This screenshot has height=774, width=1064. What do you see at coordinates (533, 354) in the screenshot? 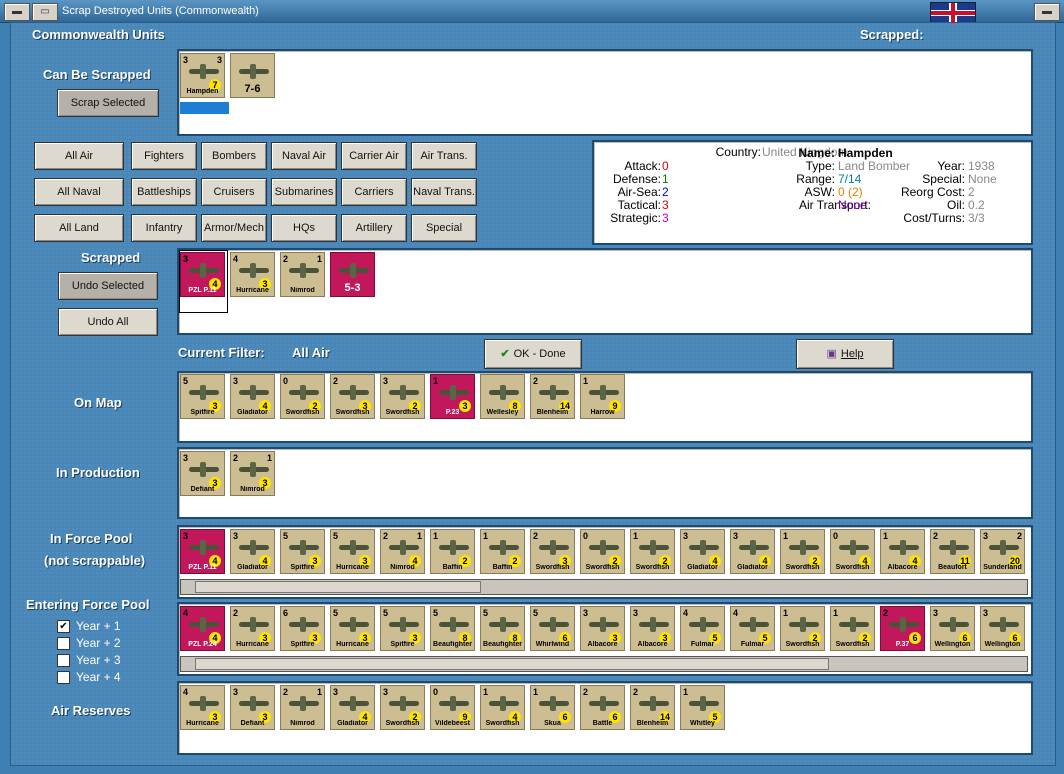
I see `ok-done-button: ✔ OK - Done` at bounding box center [533, 354].